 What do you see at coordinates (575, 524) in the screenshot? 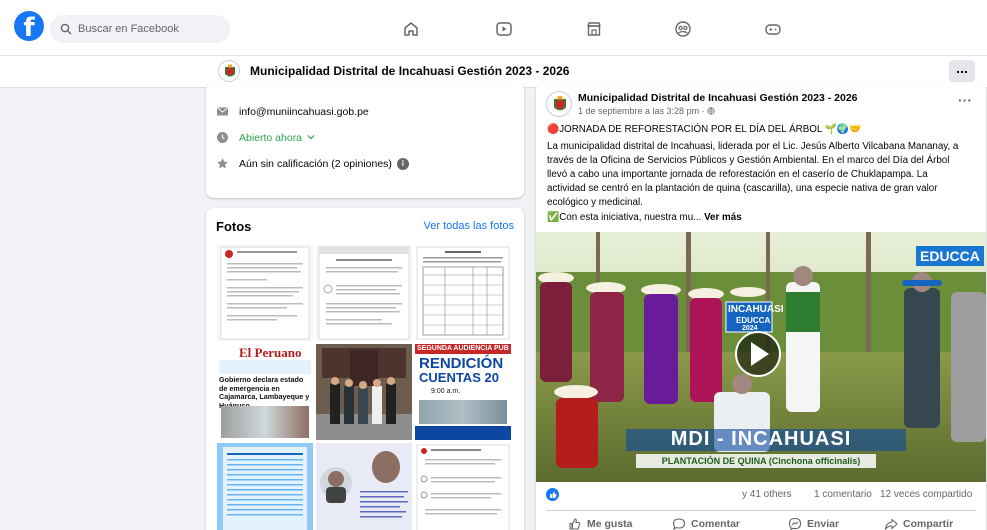
I see `thumbs-up-icon` at bounding box center [575, 524].